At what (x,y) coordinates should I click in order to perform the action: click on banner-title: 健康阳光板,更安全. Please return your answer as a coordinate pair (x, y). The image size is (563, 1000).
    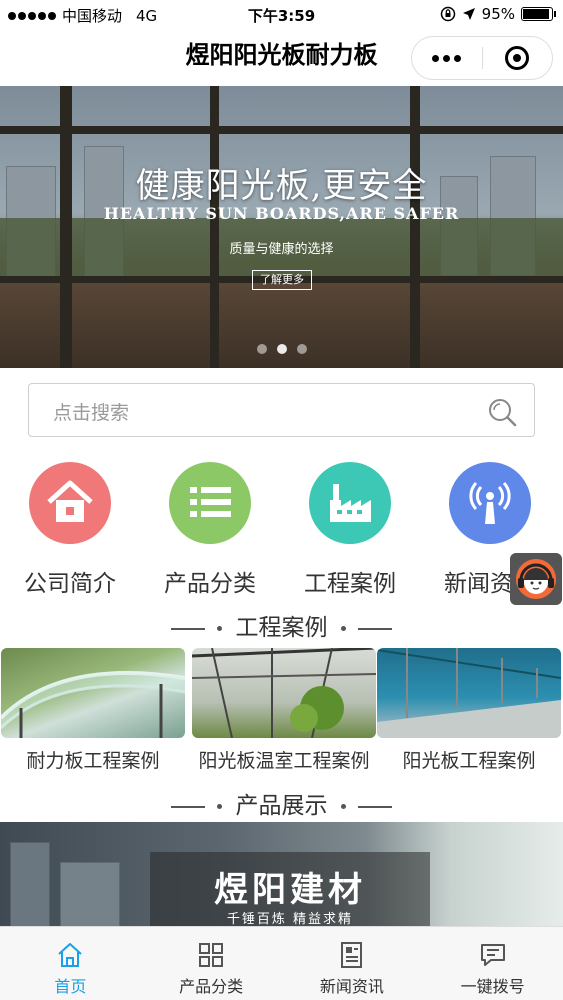
    Looking at the image, I should click on (281, 186).